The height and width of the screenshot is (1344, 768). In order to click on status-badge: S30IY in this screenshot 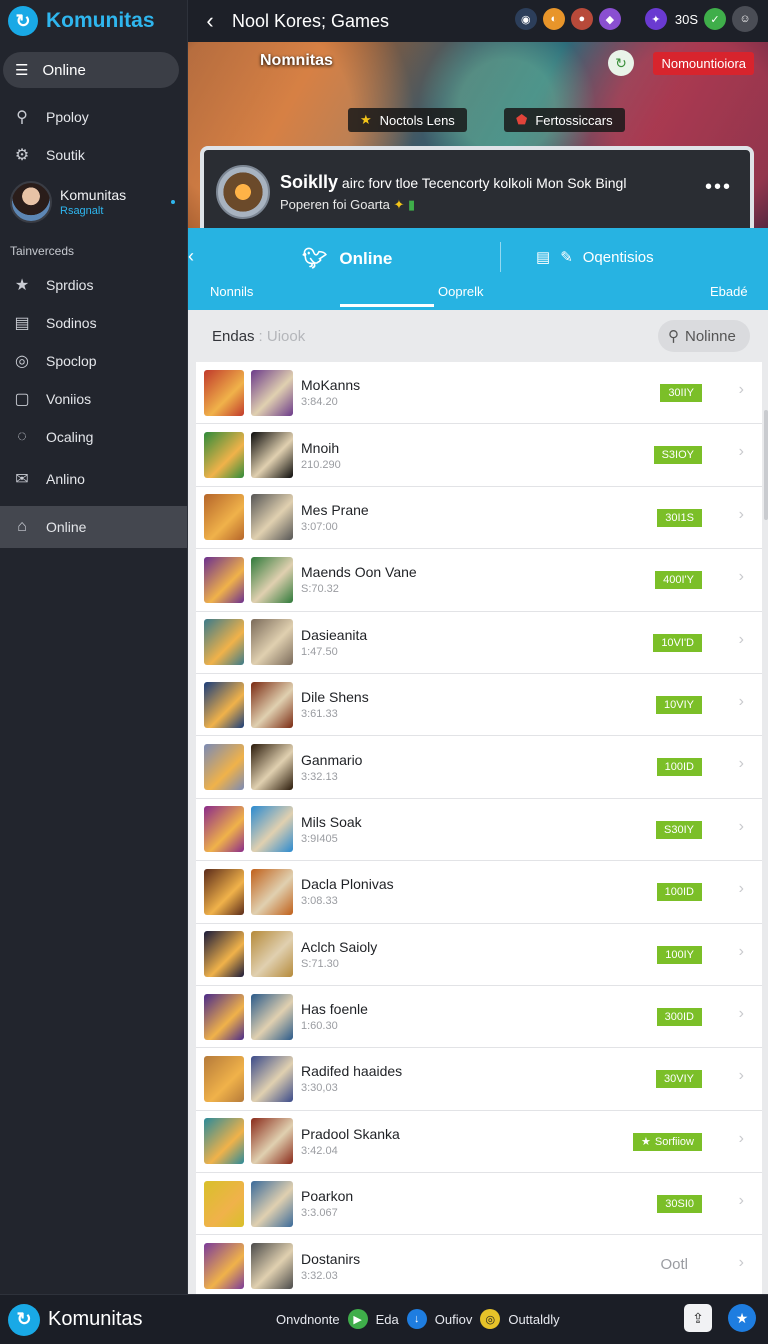, I will do `click(679, 829)`.